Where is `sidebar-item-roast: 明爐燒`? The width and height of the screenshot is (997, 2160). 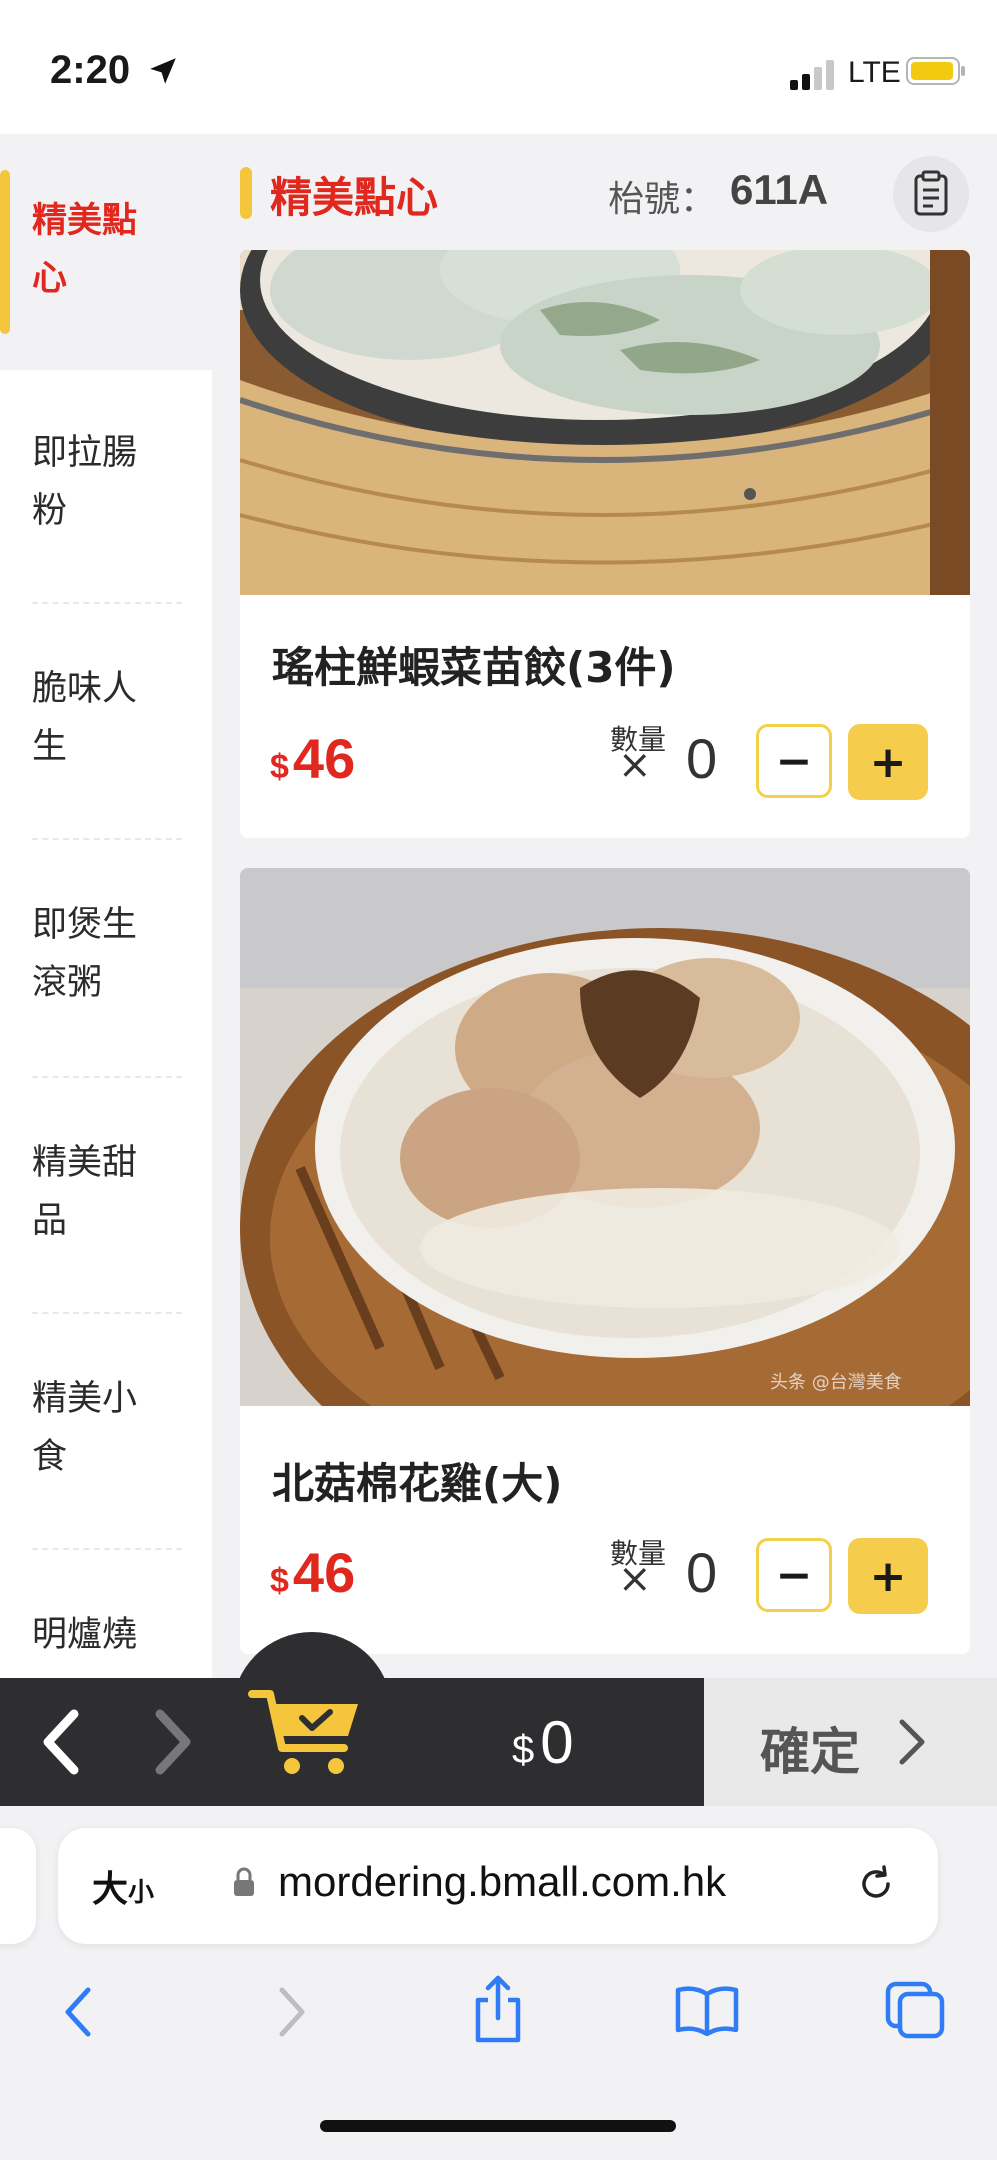 sidebar-item-roast: 明爐燒 is located at coordinates (106, 1642).